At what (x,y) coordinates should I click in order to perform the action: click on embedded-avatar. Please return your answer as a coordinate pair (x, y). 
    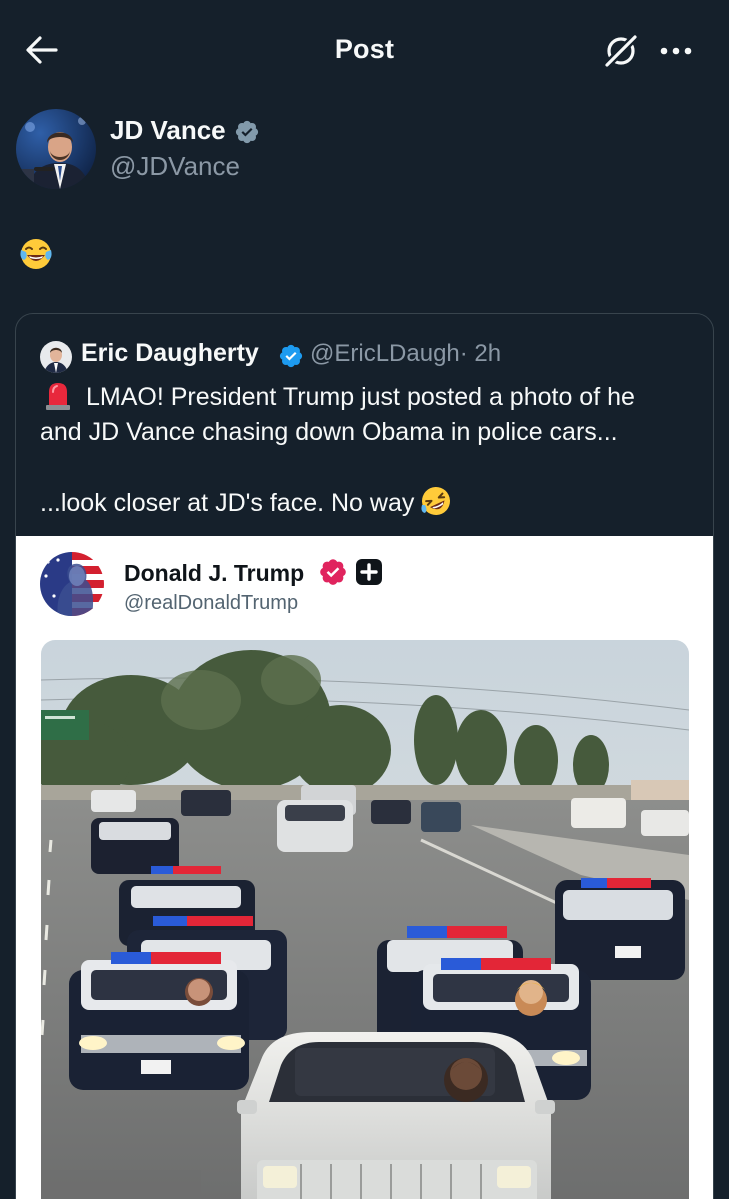
    Looking at the image, I should click on (72, 584).